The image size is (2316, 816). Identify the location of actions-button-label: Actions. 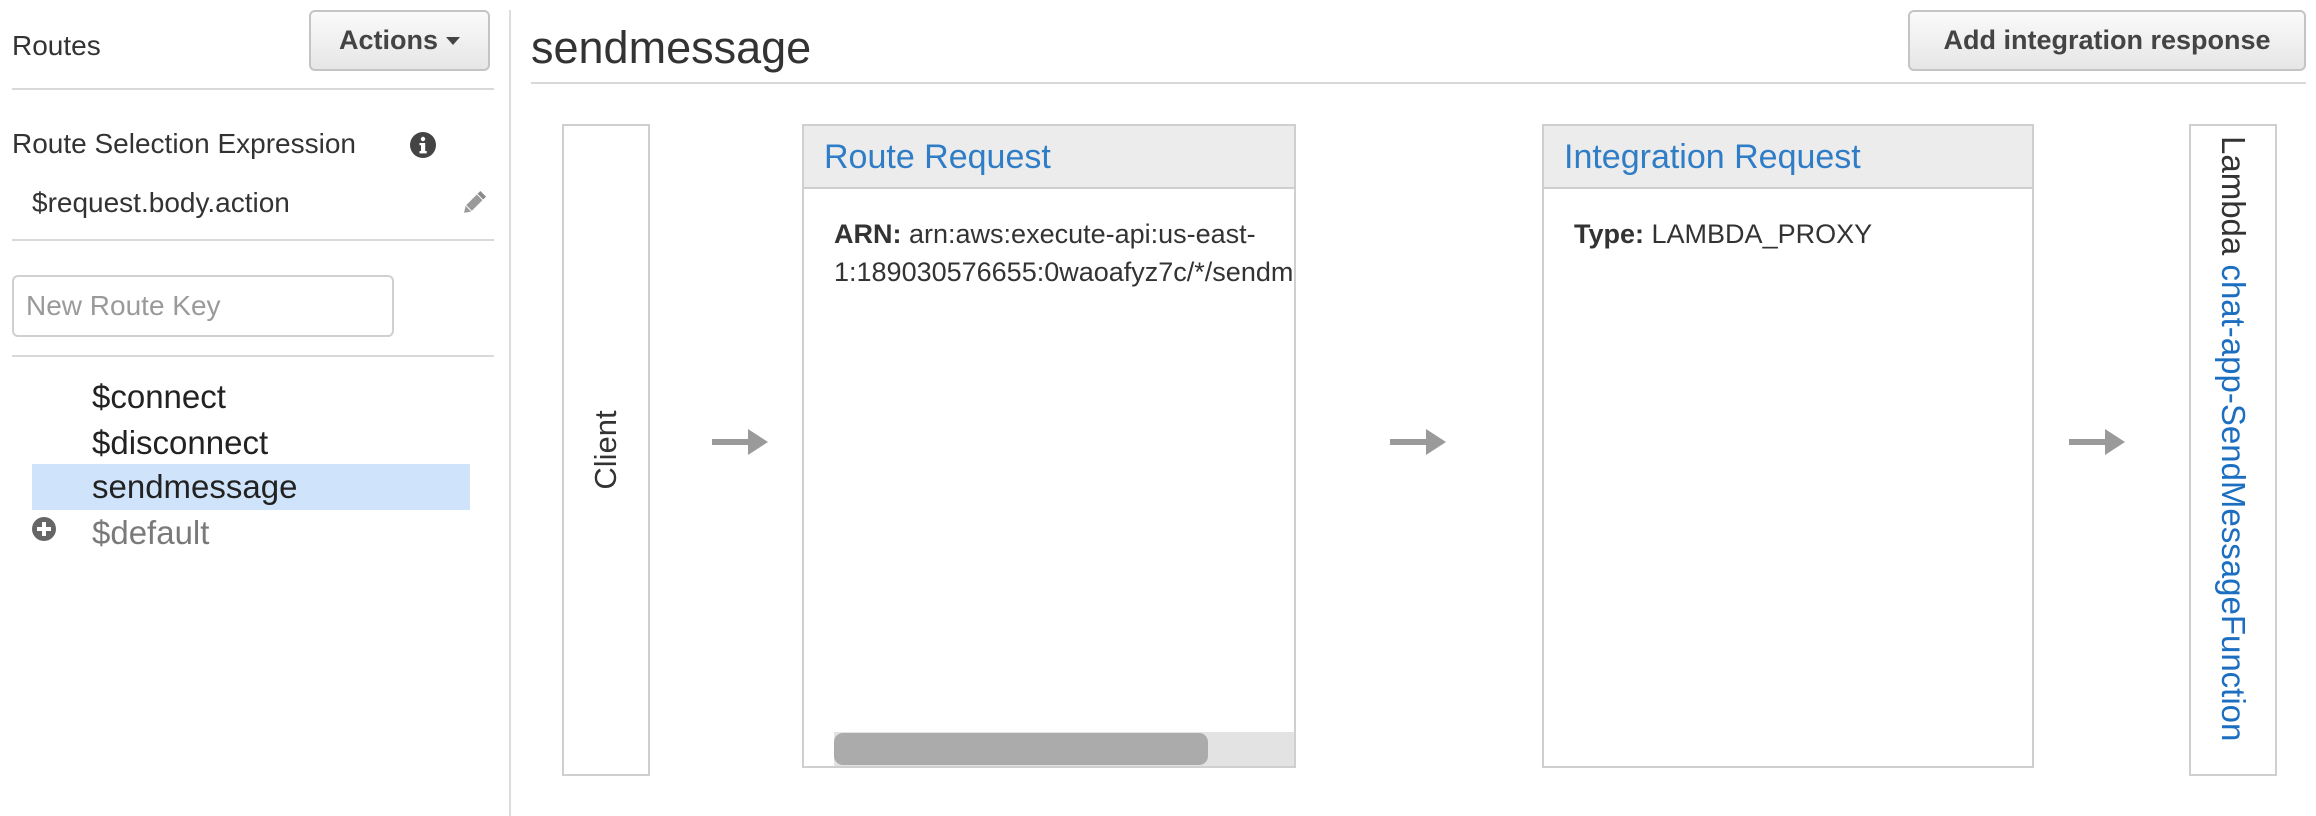
(388, 40).